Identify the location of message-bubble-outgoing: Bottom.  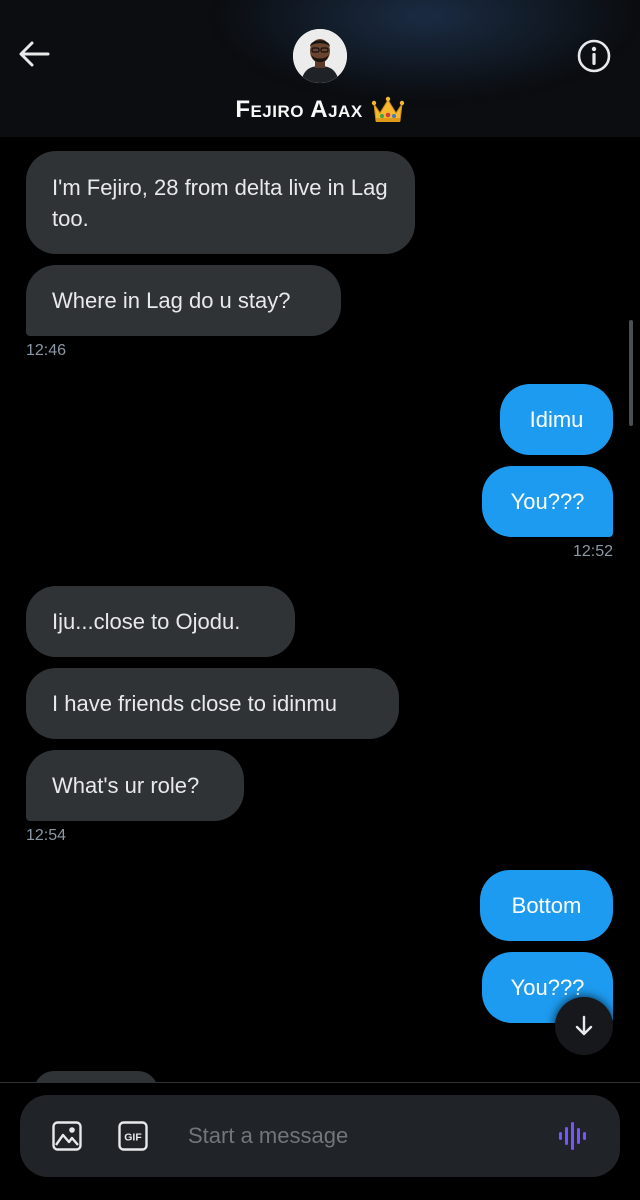
(546, 905).